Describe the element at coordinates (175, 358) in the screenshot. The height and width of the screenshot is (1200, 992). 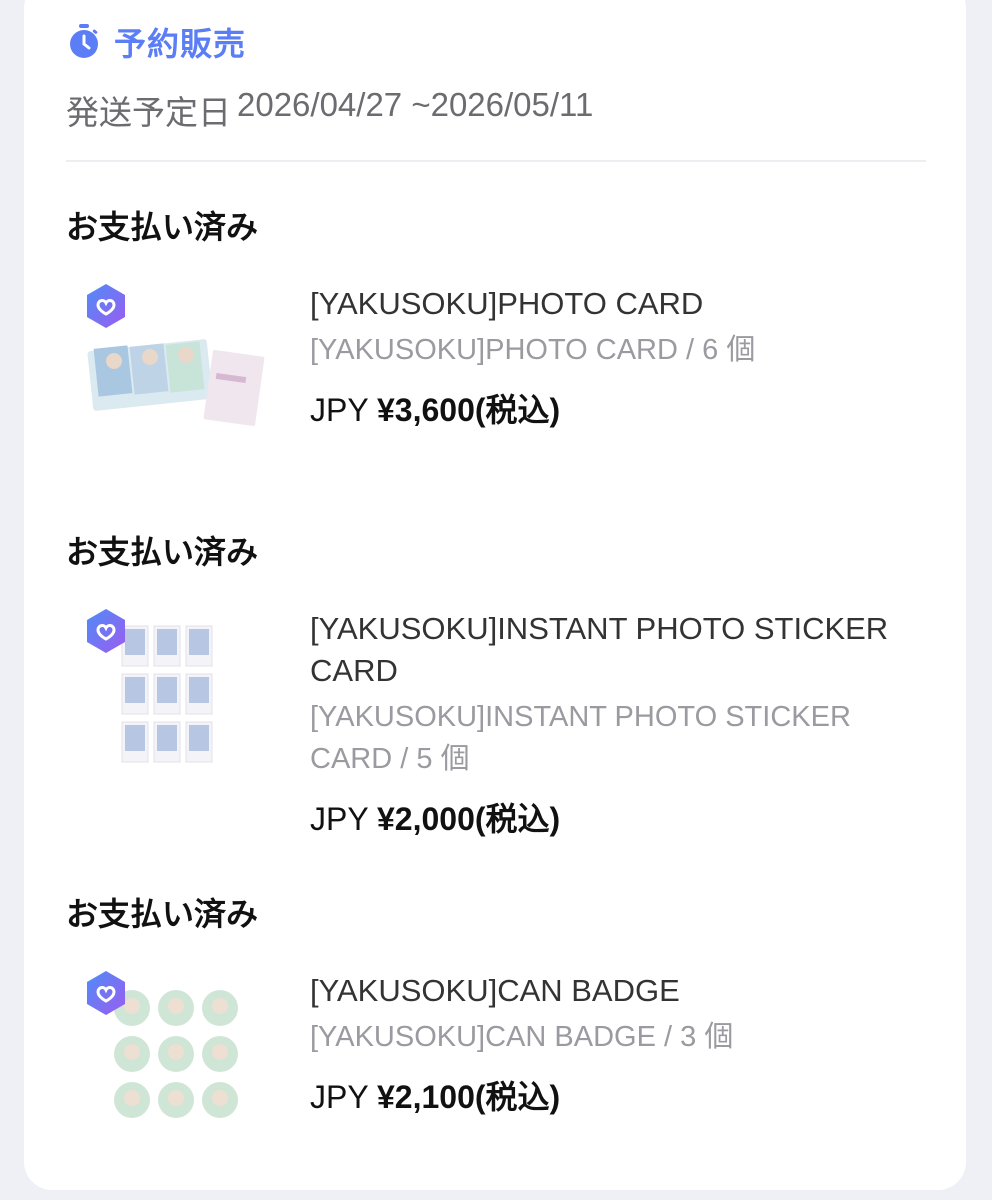
I see `photo-card-set-image` at that location.